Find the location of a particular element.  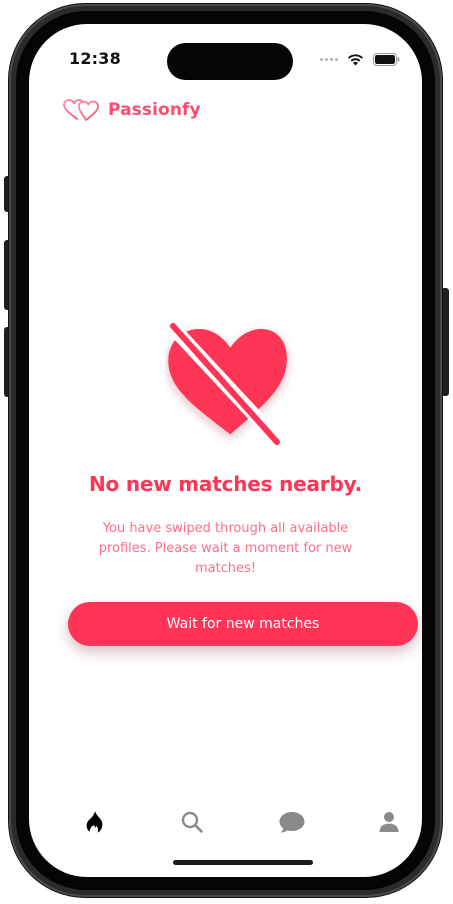

chat-bubble-icon is located at coordinates (292, 822).